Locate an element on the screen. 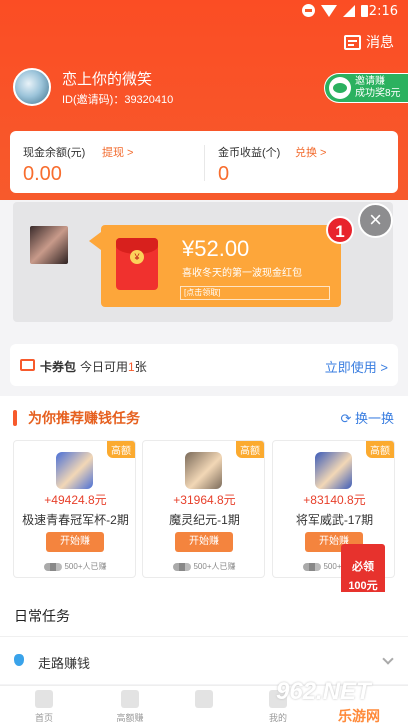 The width and height of the screenshot is (408, 727). task-name: 魔灵纪元-1期 is located at coordinates (204, 520).